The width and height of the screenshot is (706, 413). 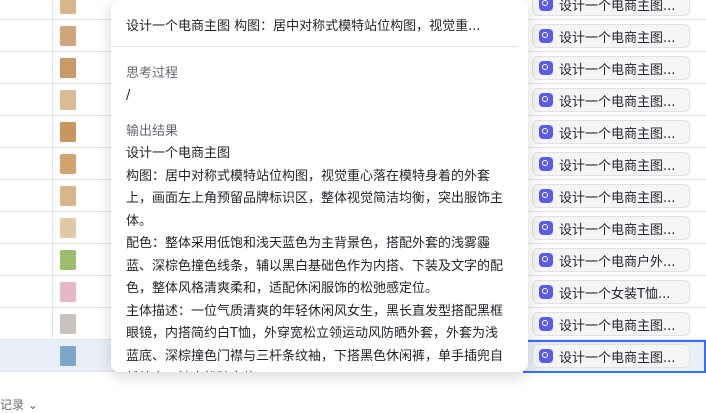 What do you see at coordinates (152, 131) in the screenshot?
I see `output-label: 输出结果` at bounding box center [152, 131].